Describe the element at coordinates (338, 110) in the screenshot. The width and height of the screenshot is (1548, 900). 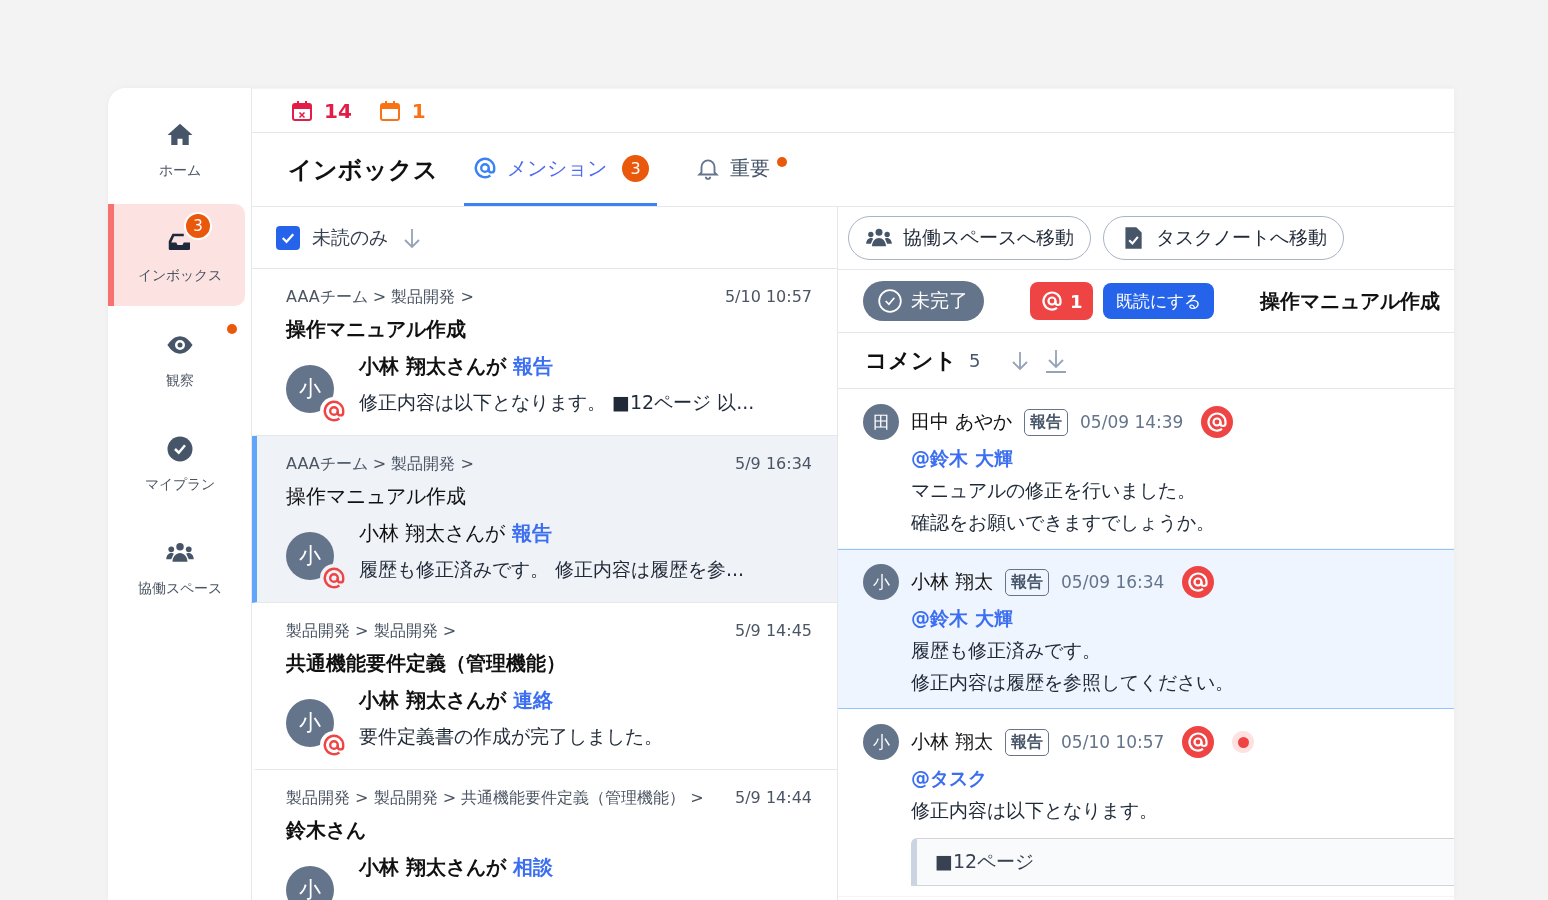
I see `count-label: 14` at that location.